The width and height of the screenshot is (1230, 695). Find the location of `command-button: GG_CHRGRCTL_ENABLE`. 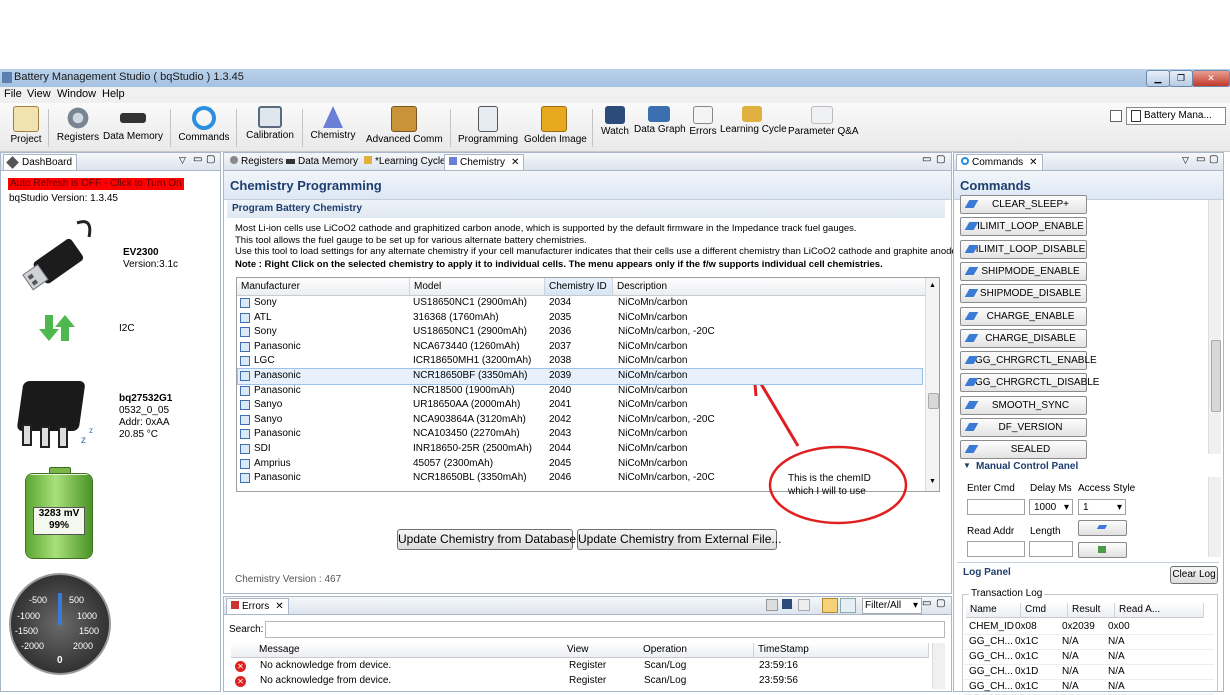

command-button: GG_CHRGRCTL_ENABLE is located at coordinates (1028, 361).